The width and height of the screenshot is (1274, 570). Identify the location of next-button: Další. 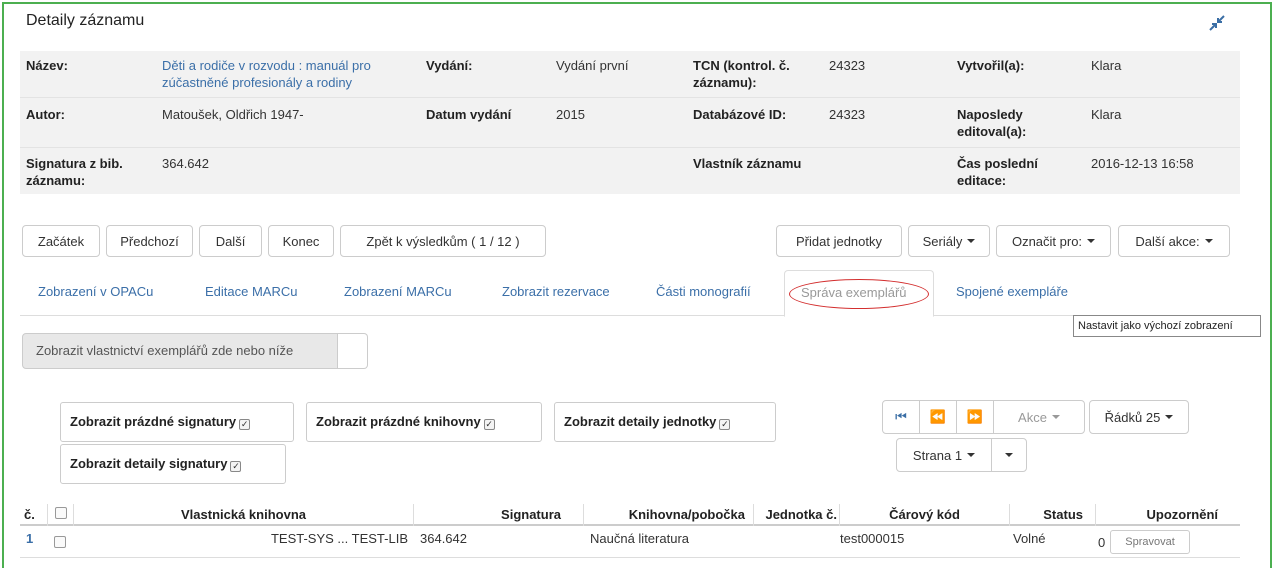
(230, 241).